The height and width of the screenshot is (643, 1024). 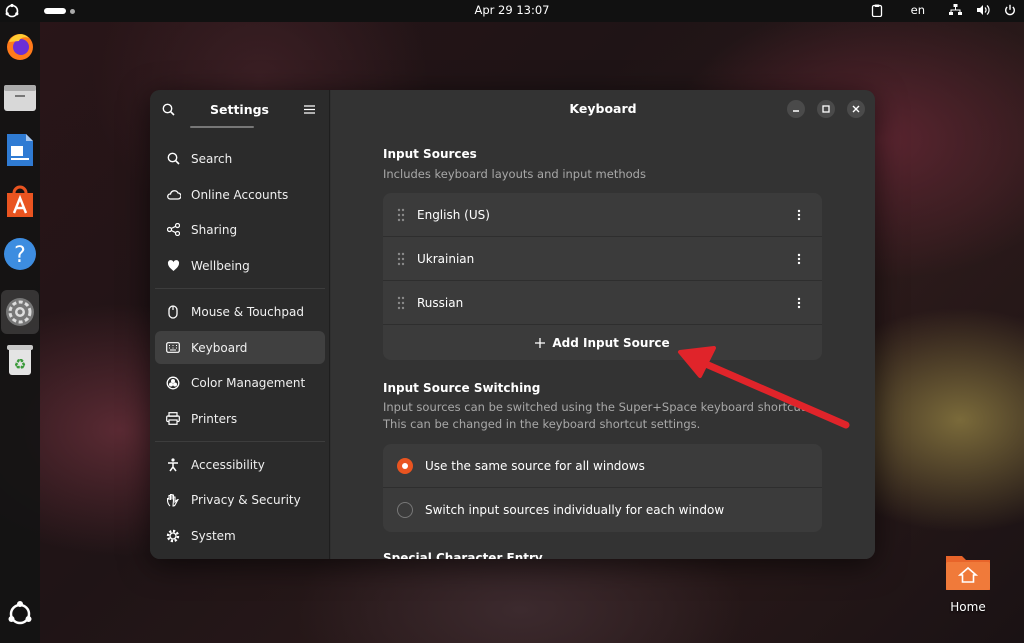 I want to click on input-source-label: Ukrainian, so click(x=446, y=258).